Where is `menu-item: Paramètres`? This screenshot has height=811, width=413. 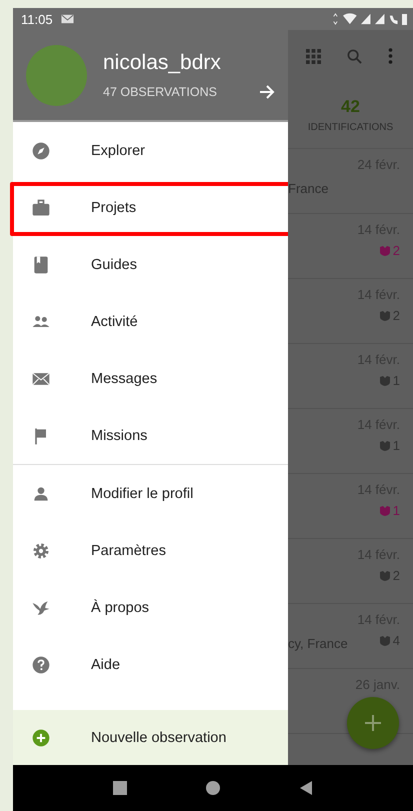
menu-item: Paramètres is located at coordinates (150, 550).